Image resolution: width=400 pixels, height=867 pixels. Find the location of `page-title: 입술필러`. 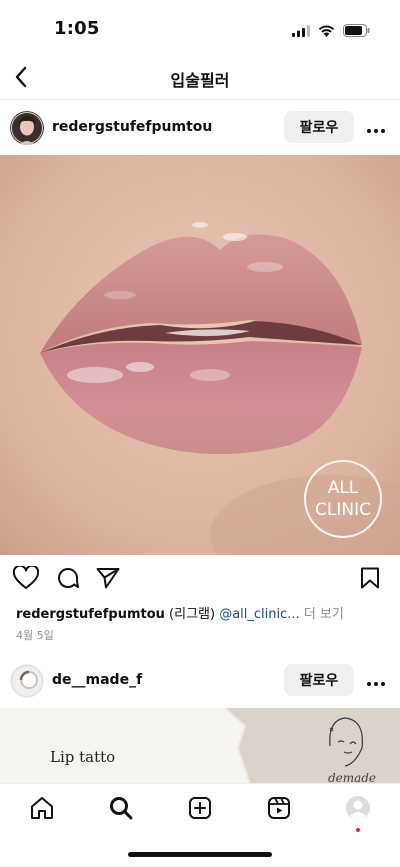

page-title: 입술필러 is located at coordinates (200, 80).